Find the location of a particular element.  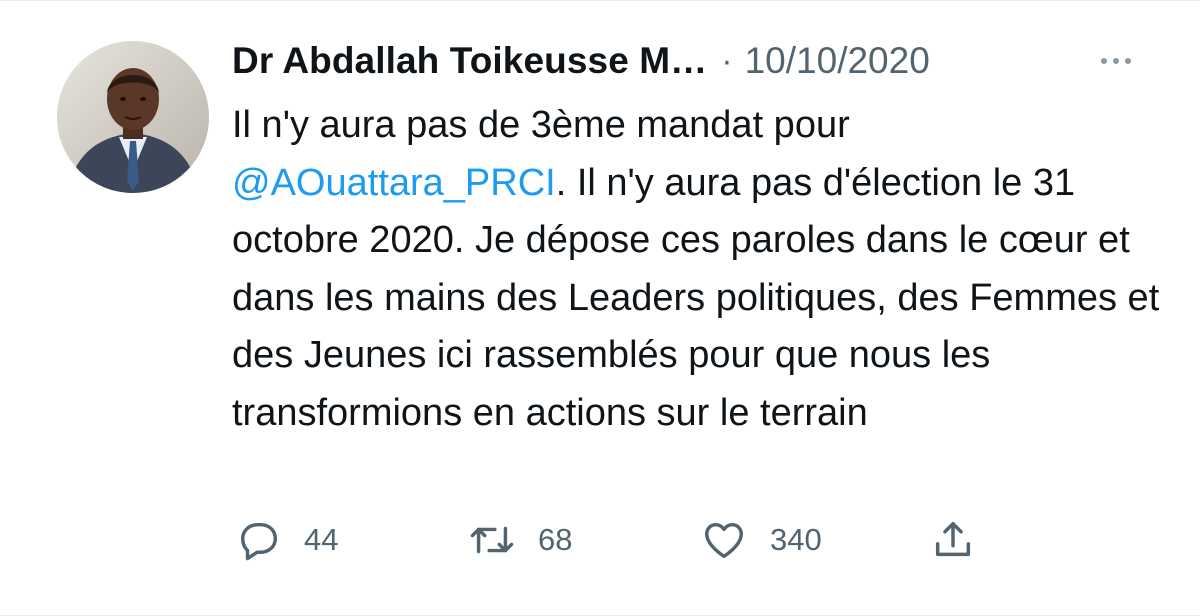

like-button: 340 is located at coordinates (761, 540).